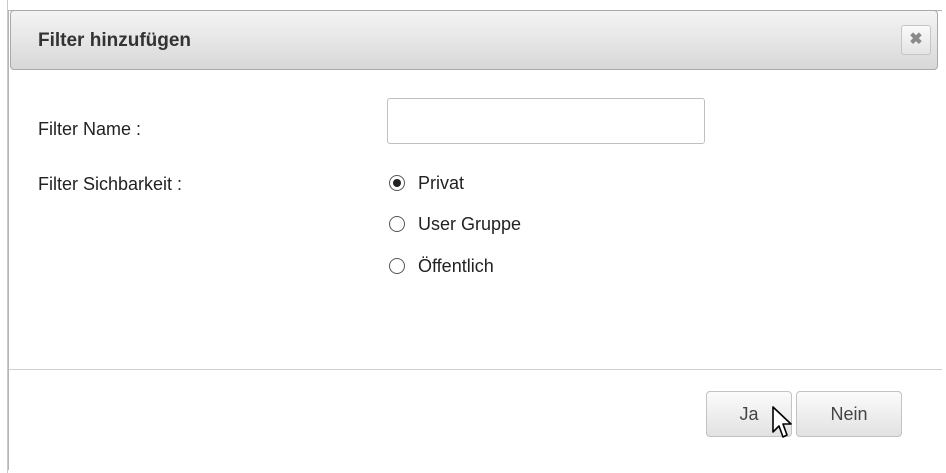 The image size is (946, 473). What do you see at coordinates (441, 182) in the screenshot?
I see `radio-label-privat: Privat` at bounding box center [441, 182].